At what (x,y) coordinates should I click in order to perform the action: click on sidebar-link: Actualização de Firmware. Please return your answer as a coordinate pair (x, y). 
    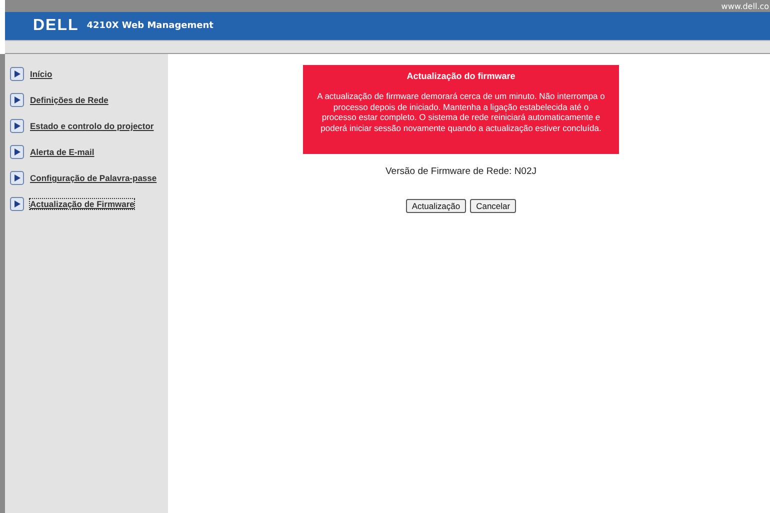
    Looking at the image, I should click on (82, 204).